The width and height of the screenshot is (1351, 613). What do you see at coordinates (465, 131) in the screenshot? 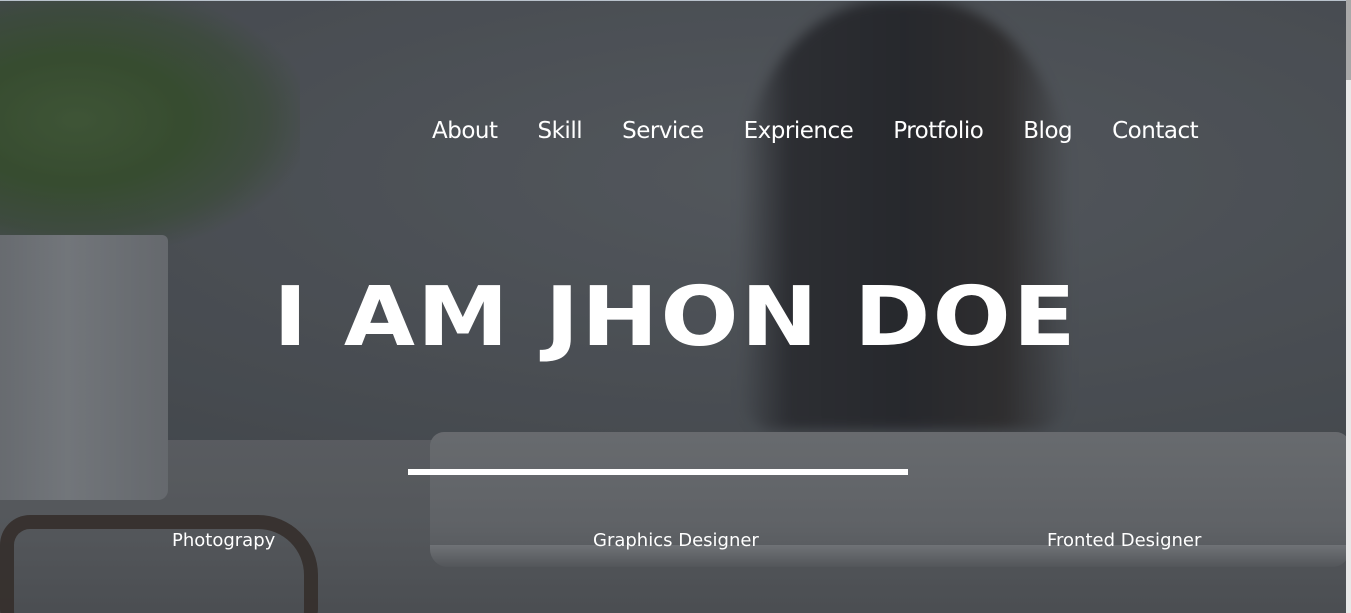
I see `nav-item-about: About` at bounding box center [465, 131].